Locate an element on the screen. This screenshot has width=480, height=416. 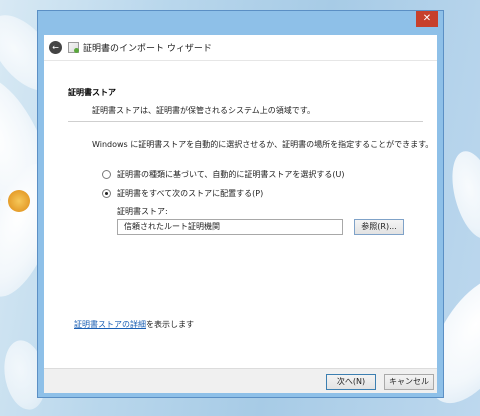
certificate-store-field: 信頼されたルート証明機関 is located at coordinates (230, 227).